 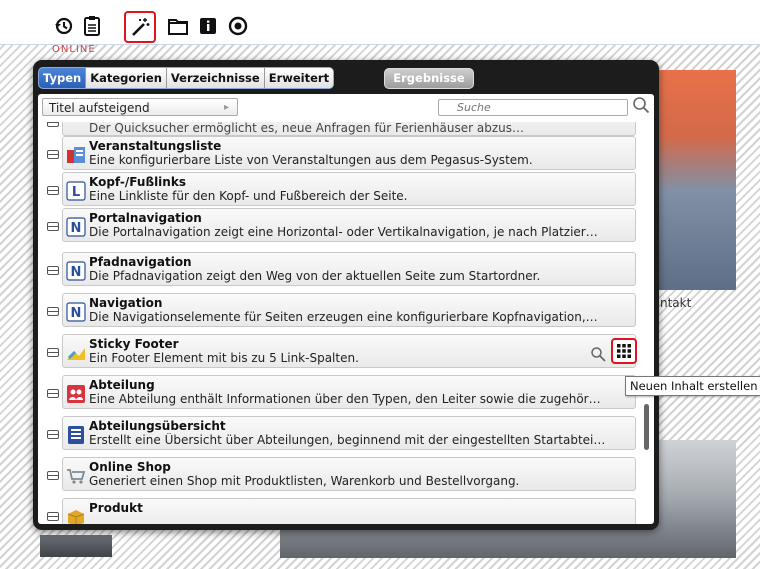 What do you see at coordinates (126, 303) in the screenshot?
I see `item-title: Navigation` at bounding box center [126, 303].